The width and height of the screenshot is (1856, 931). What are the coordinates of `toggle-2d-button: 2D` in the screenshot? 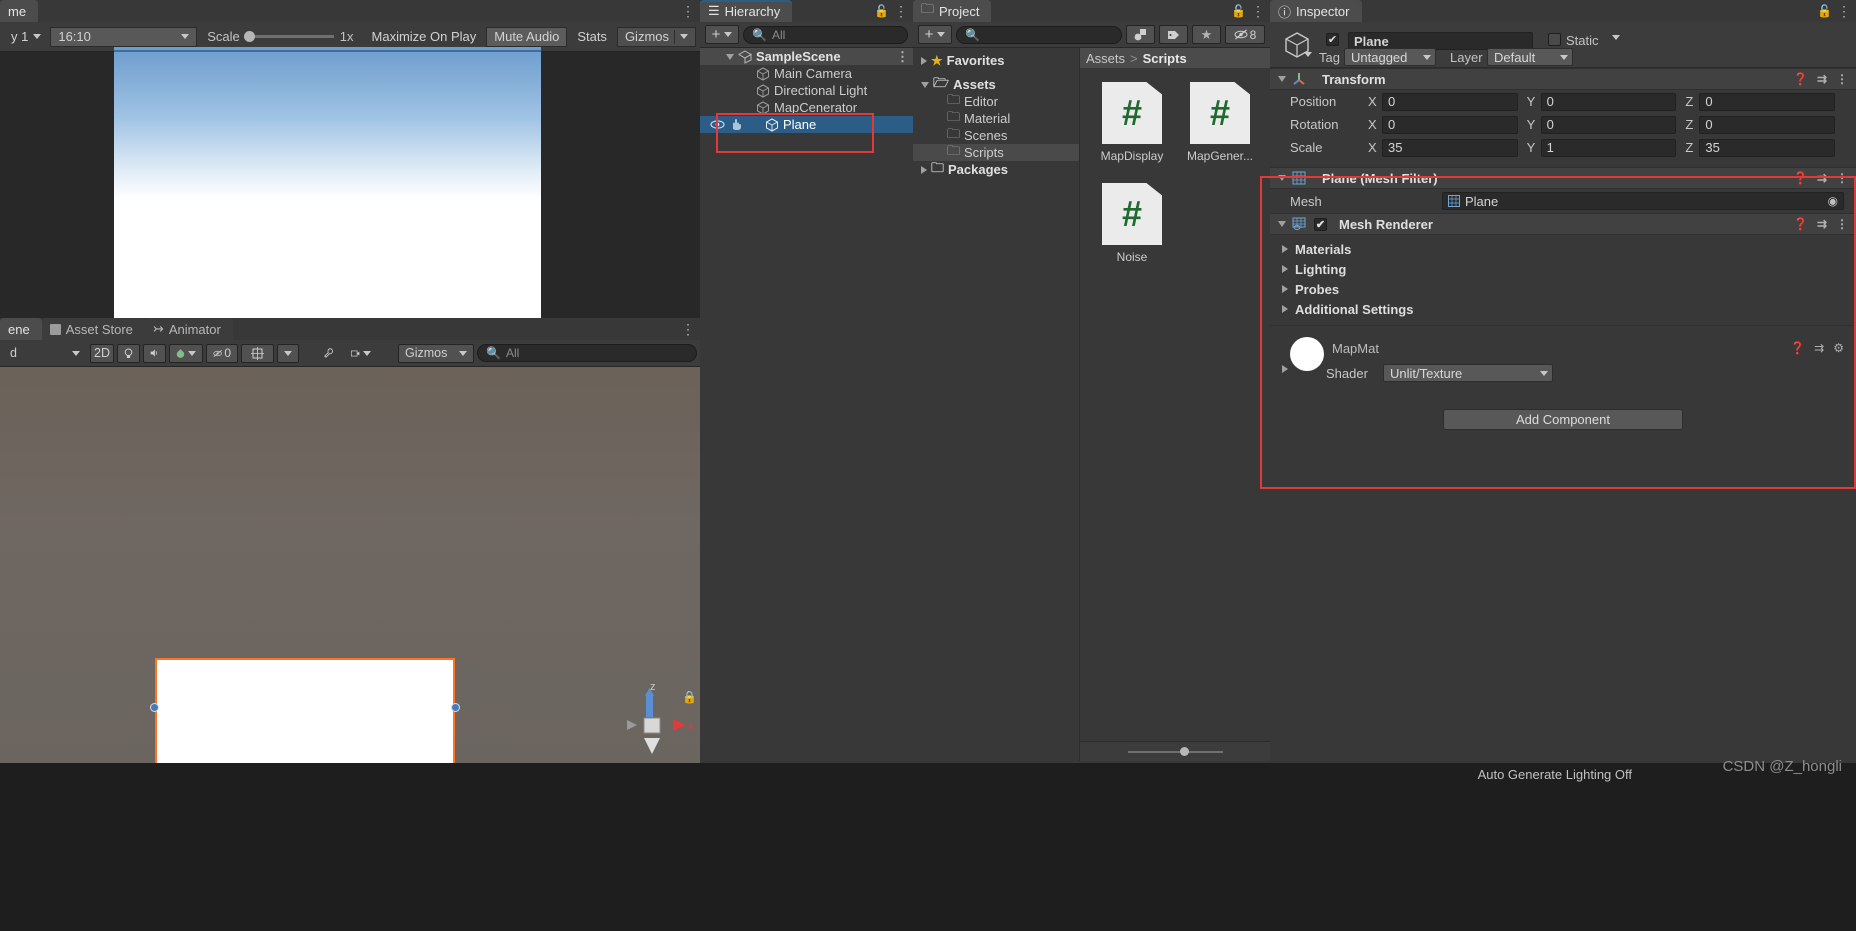 It's located at (102, 353).